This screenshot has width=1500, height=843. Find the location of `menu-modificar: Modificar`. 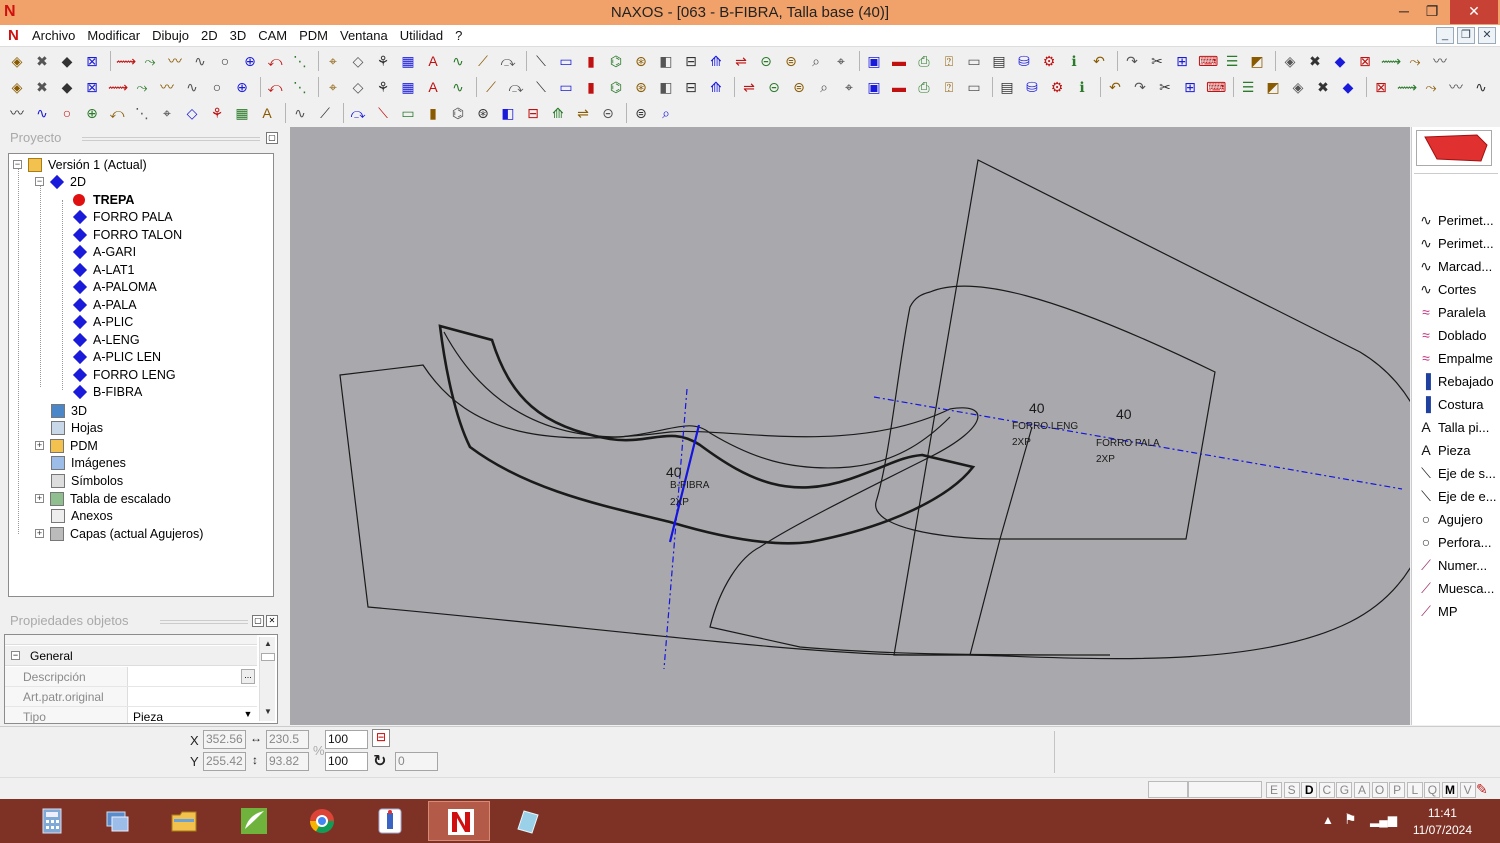

menu-modificar: Modificar is located at coordinates (113, 35).